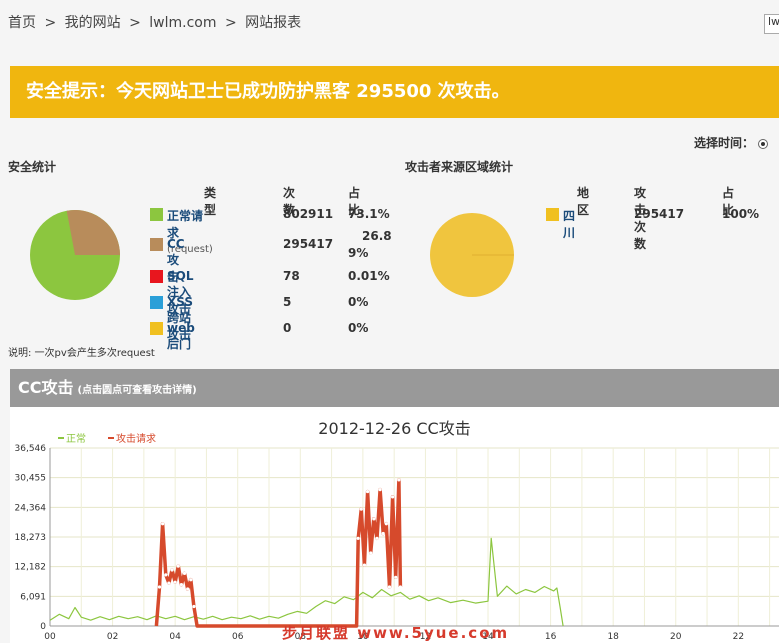  Describe the element at coordinates (273, 23) in the screenshot. I see `breadcrumb-report: 网站报表` at that location.